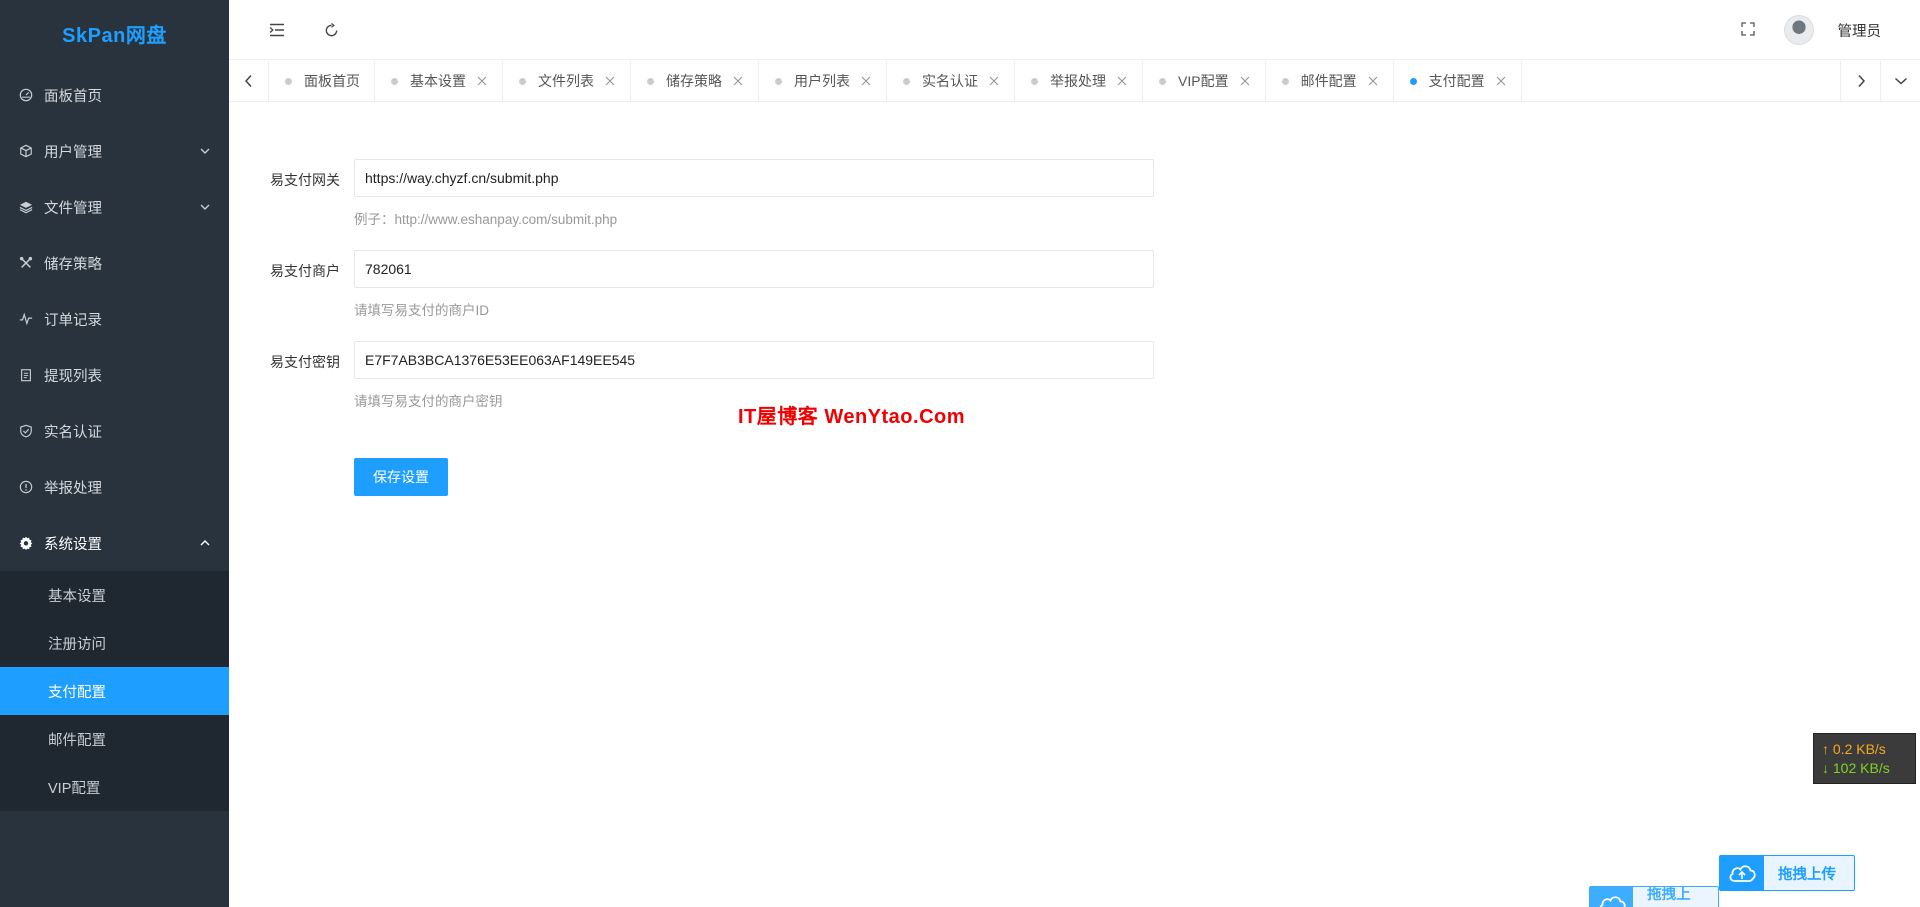 The height and width of the screenshot is (907, 1920). What do you see at coordinates (73, 488) in the screenshot?
I see `sidebar-item-label: 举报处理` at bounding box center [73, 488].